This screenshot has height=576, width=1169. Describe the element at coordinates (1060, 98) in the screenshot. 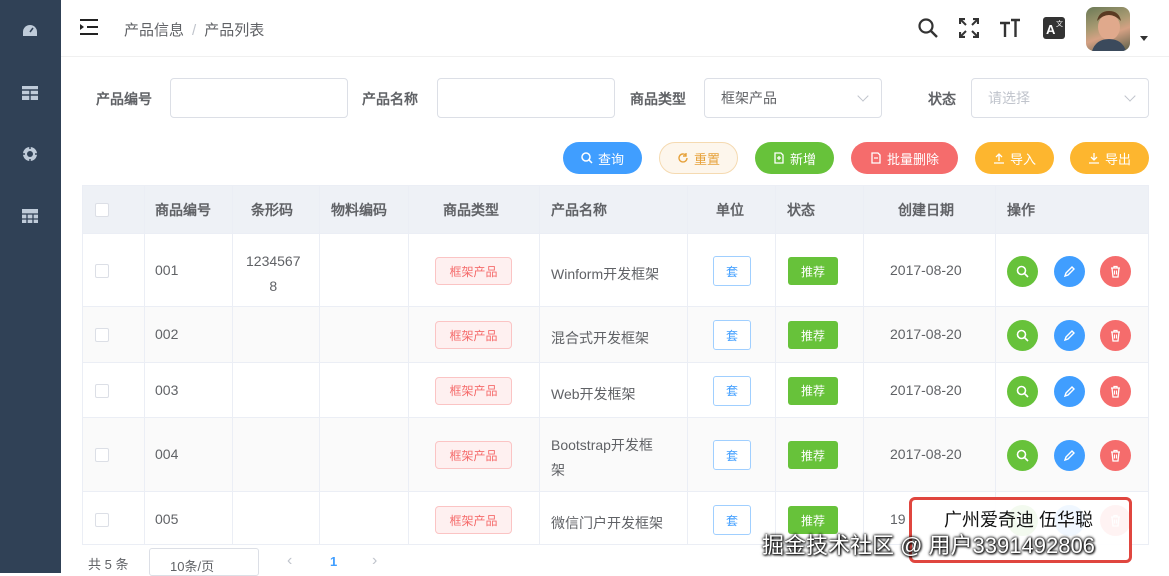

I see `status-select: 请选择` at that location.